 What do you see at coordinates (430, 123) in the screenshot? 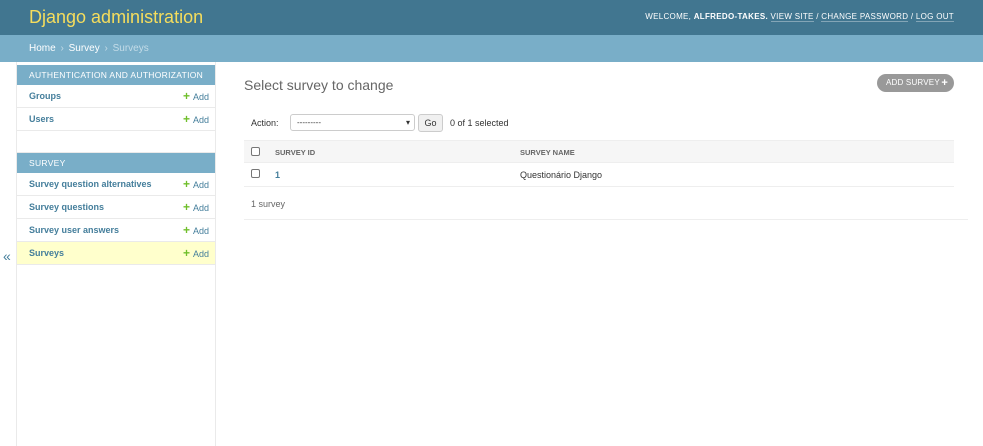
I see `go-button: Go` at bounding box center [430, 123].